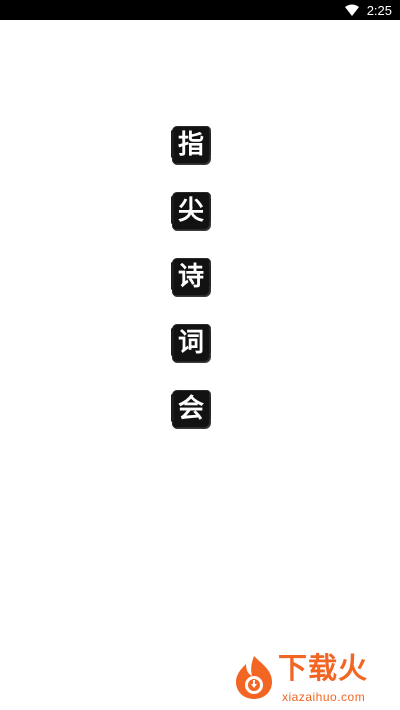 The image size is (400, 710). I want to click on seal-char-2: 尖, so click(191, 211).